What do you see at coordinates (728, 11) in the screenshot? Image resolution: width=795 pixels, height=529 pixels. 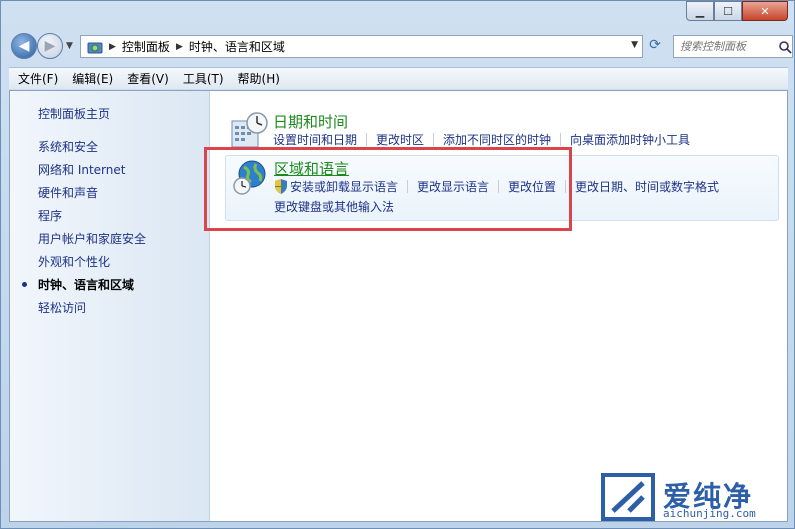 I see `maximize-button: ☐` at bounding box center [728, 11].